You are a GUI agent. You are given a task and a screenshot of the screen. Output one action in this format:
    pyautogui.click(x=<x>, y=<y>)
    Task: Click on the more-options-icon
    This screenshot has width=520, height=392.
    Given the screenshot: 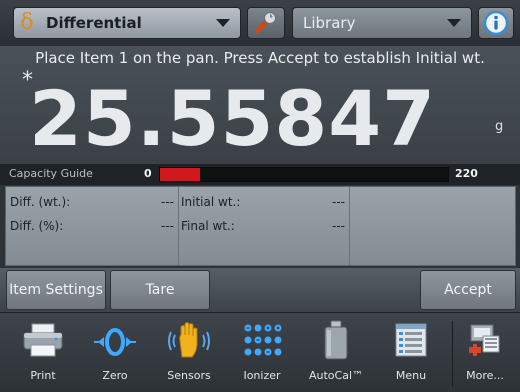 What is the action you would take?
    pyautogui.click(x=484, y=340)
    